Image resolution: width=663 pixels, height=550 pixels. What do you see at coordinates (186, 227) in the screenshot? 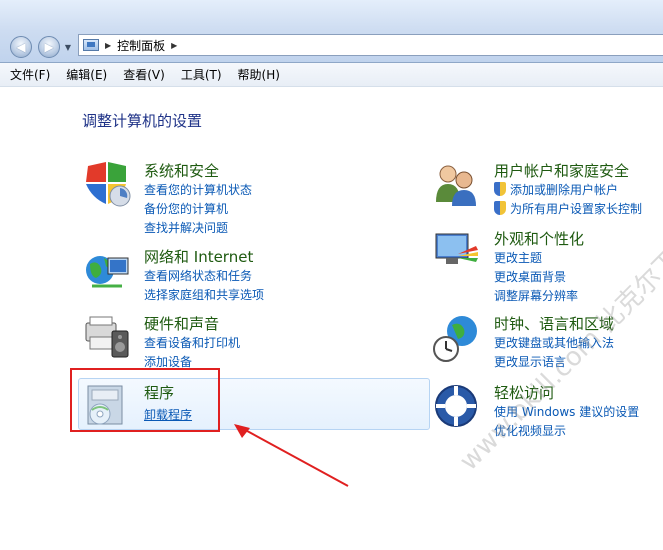
I see `link-troubleshoot: 查找并解决问题` at bounding box center [186, 227].